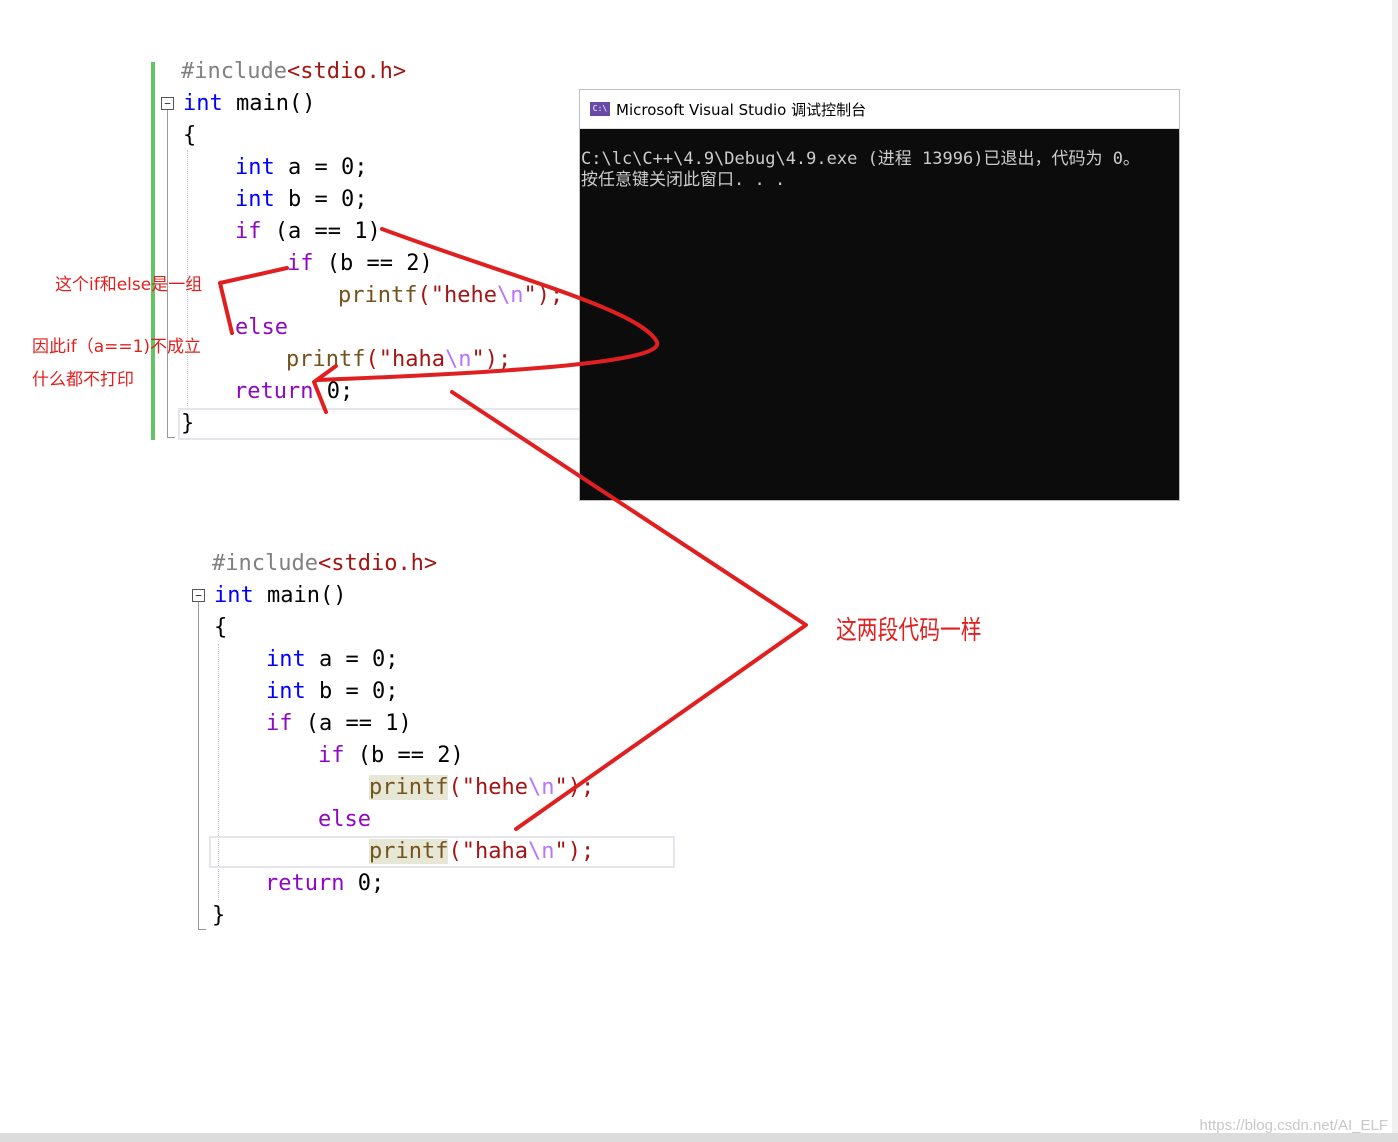 This screenshot has width=1398, height=1142. What do you see at coordinates (83, 380) in the screenshot?
I see `annotation-note: 什么都不打印` at bounding box center [83, 380].